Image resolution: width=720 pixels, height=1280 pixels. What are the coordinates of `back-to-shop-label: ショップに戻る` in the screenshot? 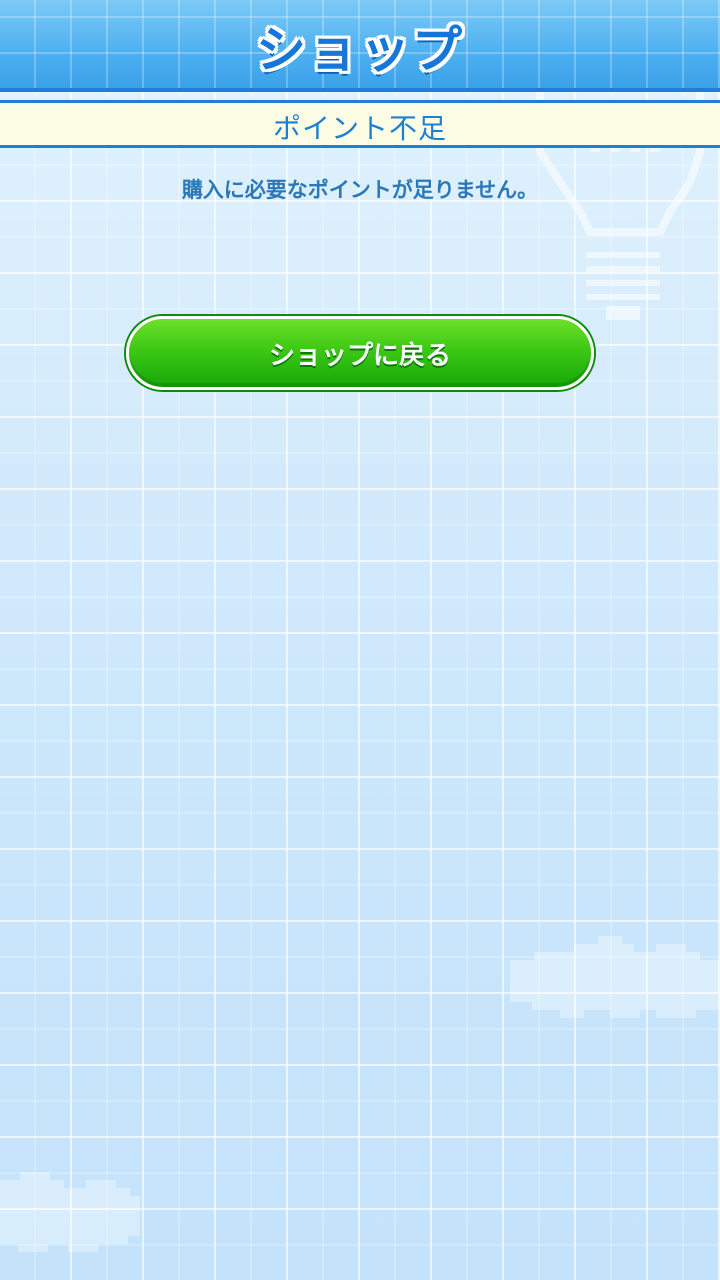 It's located at (359, 355).